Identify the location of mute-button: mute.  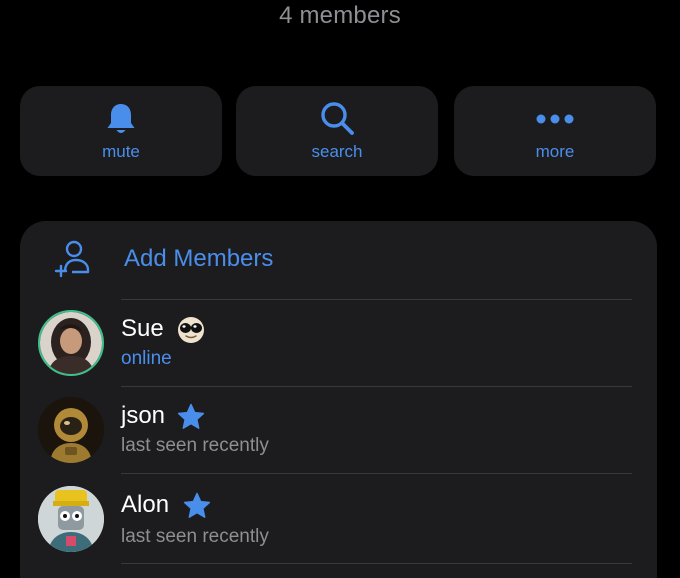
(121, 131).